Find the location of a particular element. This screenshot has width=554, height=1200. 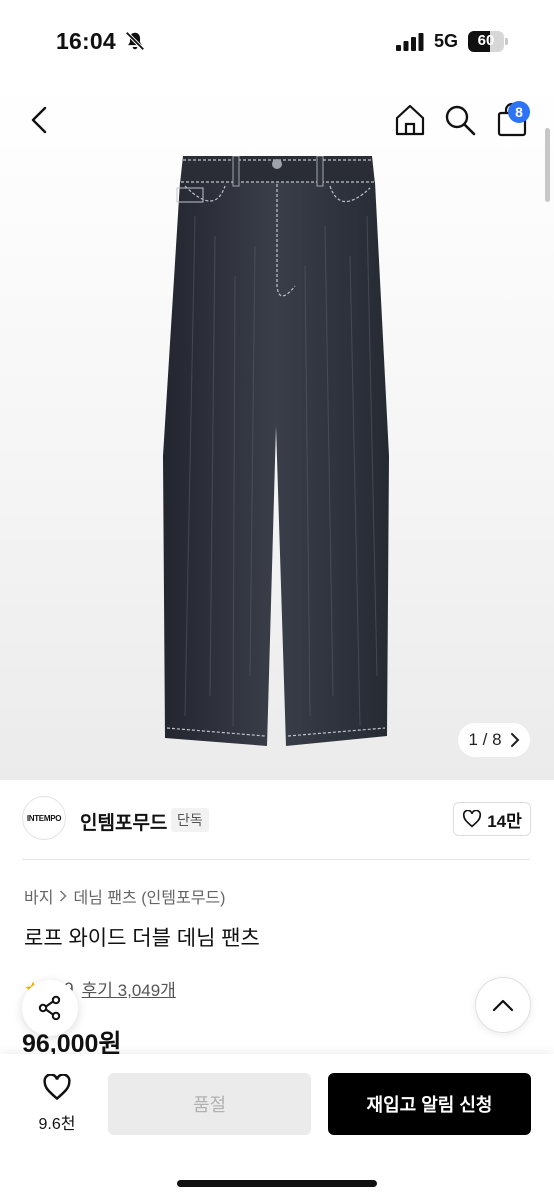

breadcrumb: 바지 데님 팬츠 (인템포무드) is located at coordinates (124, 896).